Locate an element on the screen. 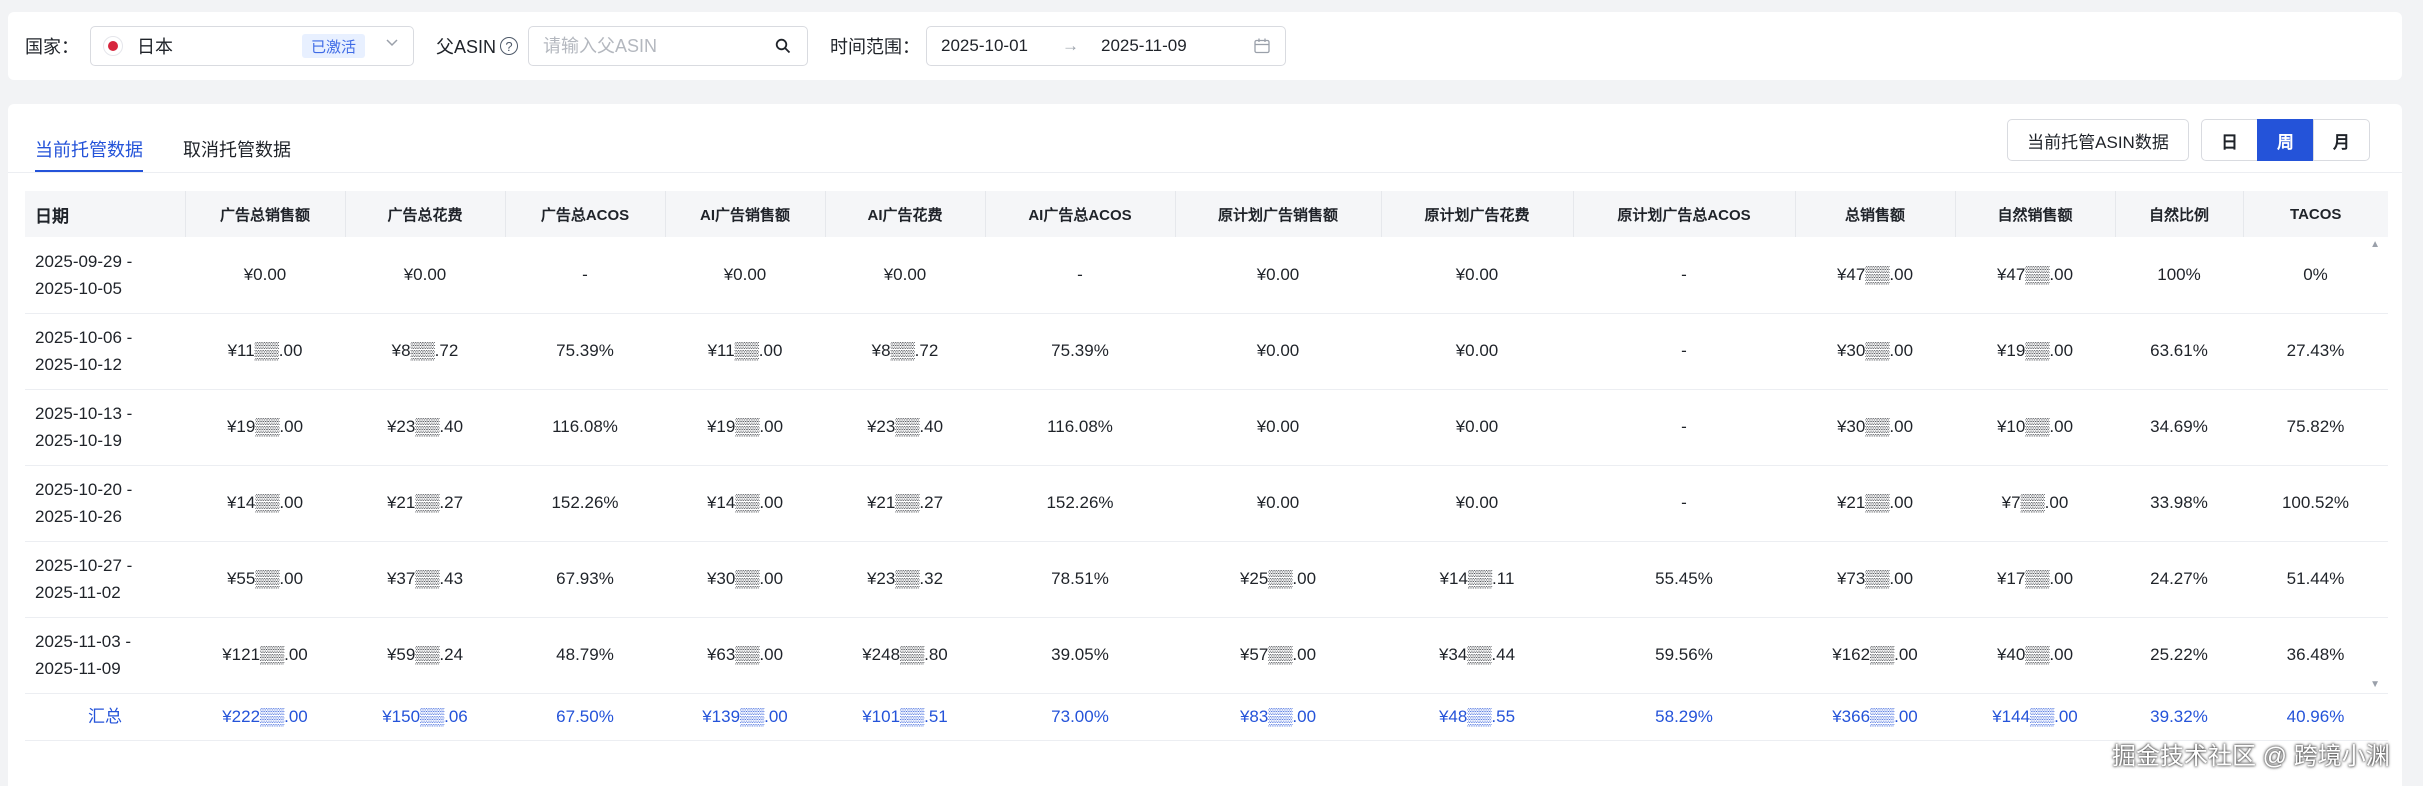  country-select: 日本 已激活 is located at coordinates (252, 46).